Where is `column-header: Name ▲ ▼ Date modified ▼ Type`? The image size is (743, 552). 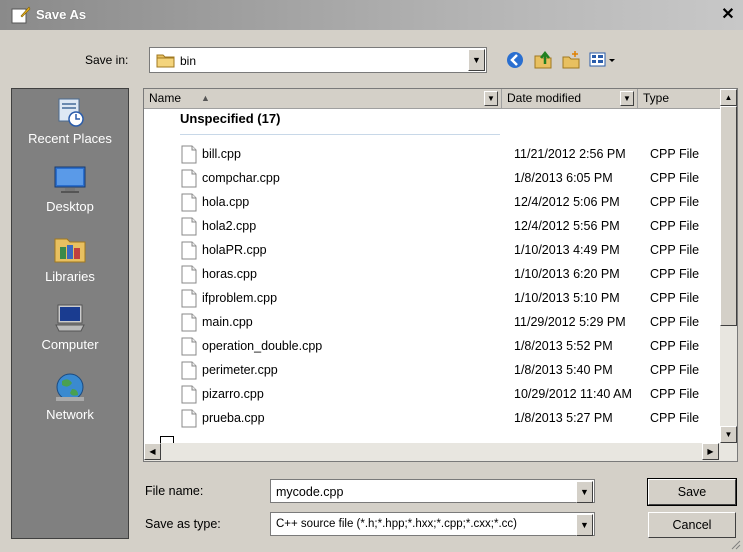 column-header: Name ▲ ▼ Date modified ▼ Type is located at coordinates (432, 99).